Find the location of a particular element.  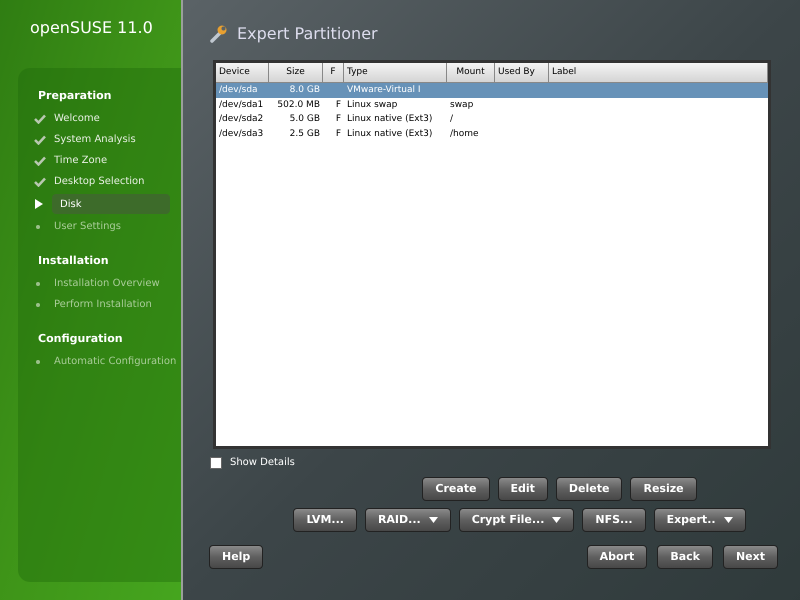

table-cell: /dev/sda2 is located at coordinates (241, 119).